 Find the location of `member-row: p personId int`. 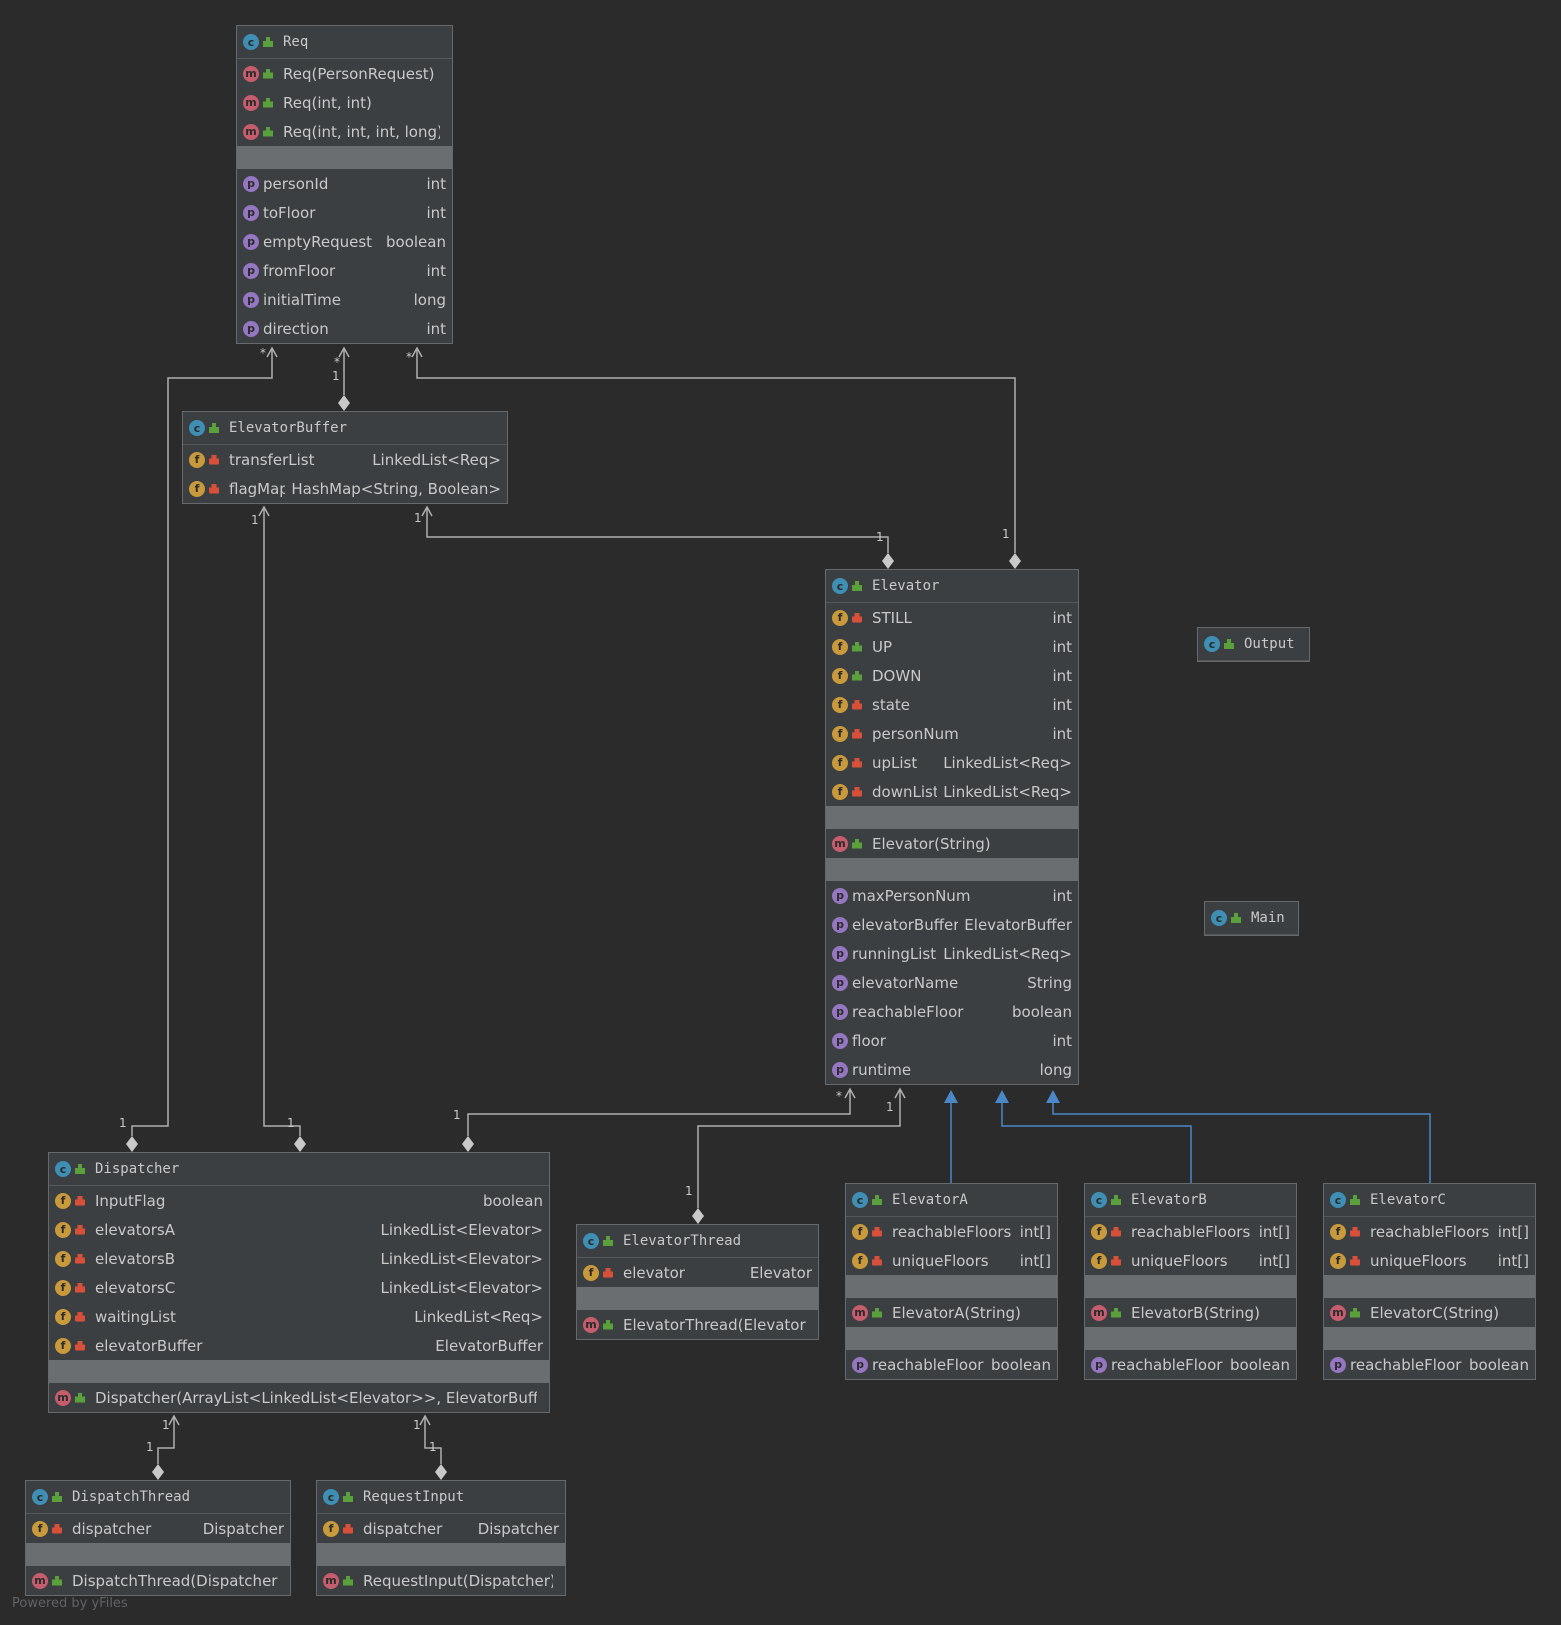

member-row: p personId int is located at coordinates (344, 183).